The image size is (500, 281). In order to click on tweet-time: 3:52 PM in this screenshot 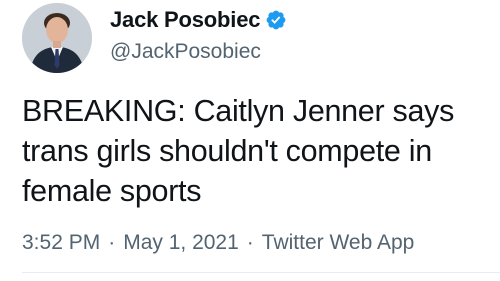, I will do `click(61, 243)`.